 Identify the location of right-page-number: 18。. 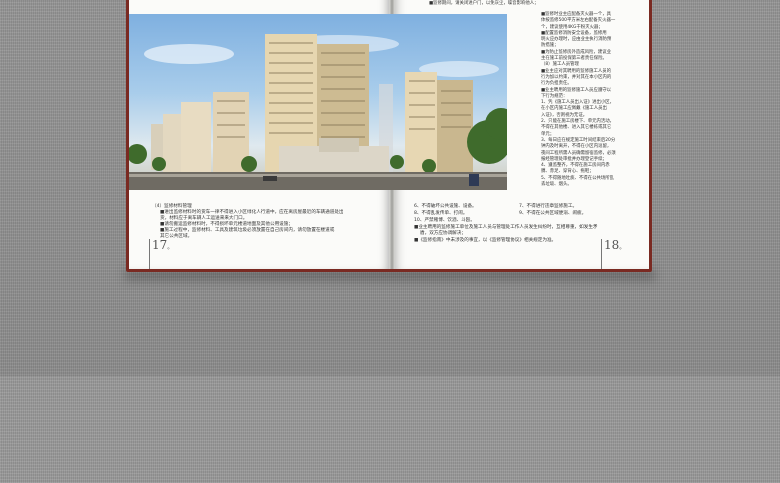
(614, 245).